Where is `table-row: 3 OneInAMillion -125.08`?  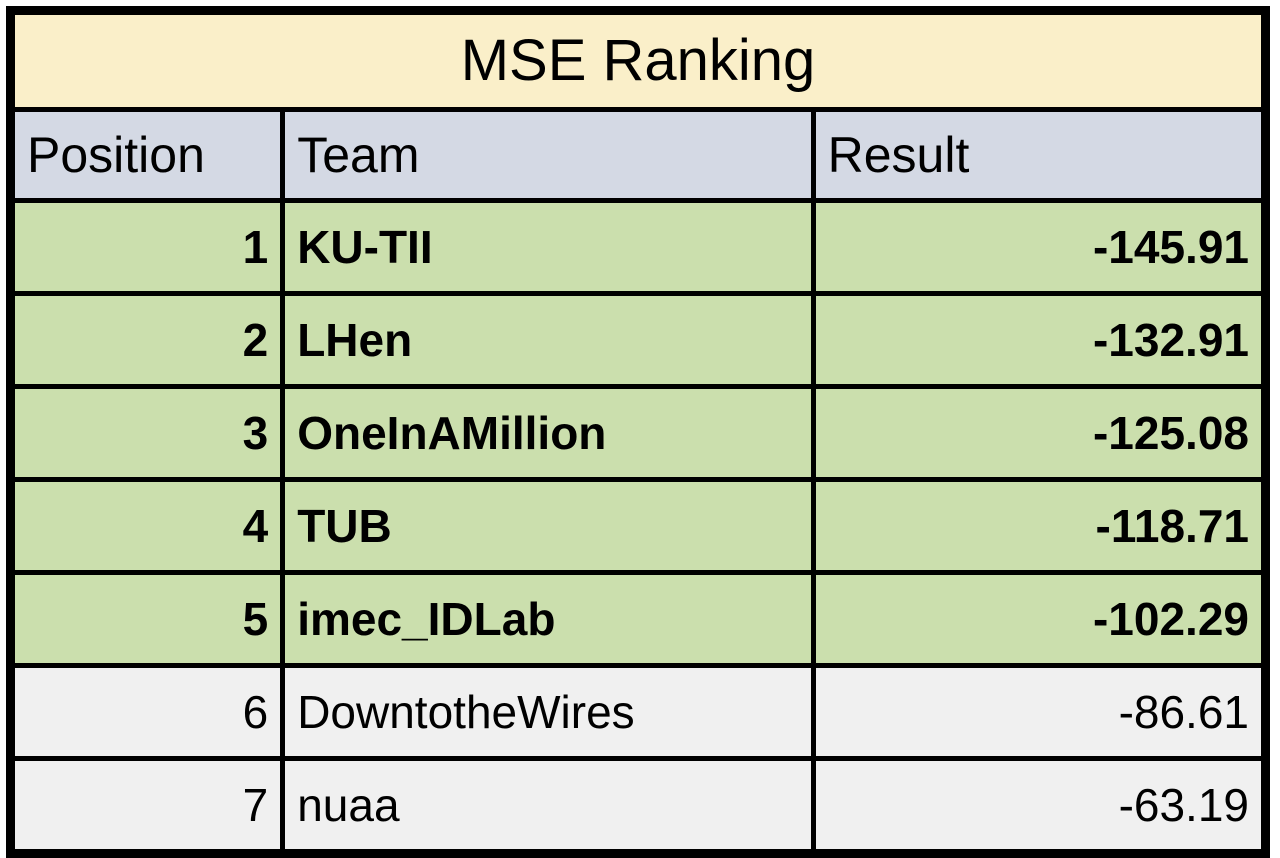
table-row: 3 OneInAMillion -125.08 is located at coordinates (638, 433).